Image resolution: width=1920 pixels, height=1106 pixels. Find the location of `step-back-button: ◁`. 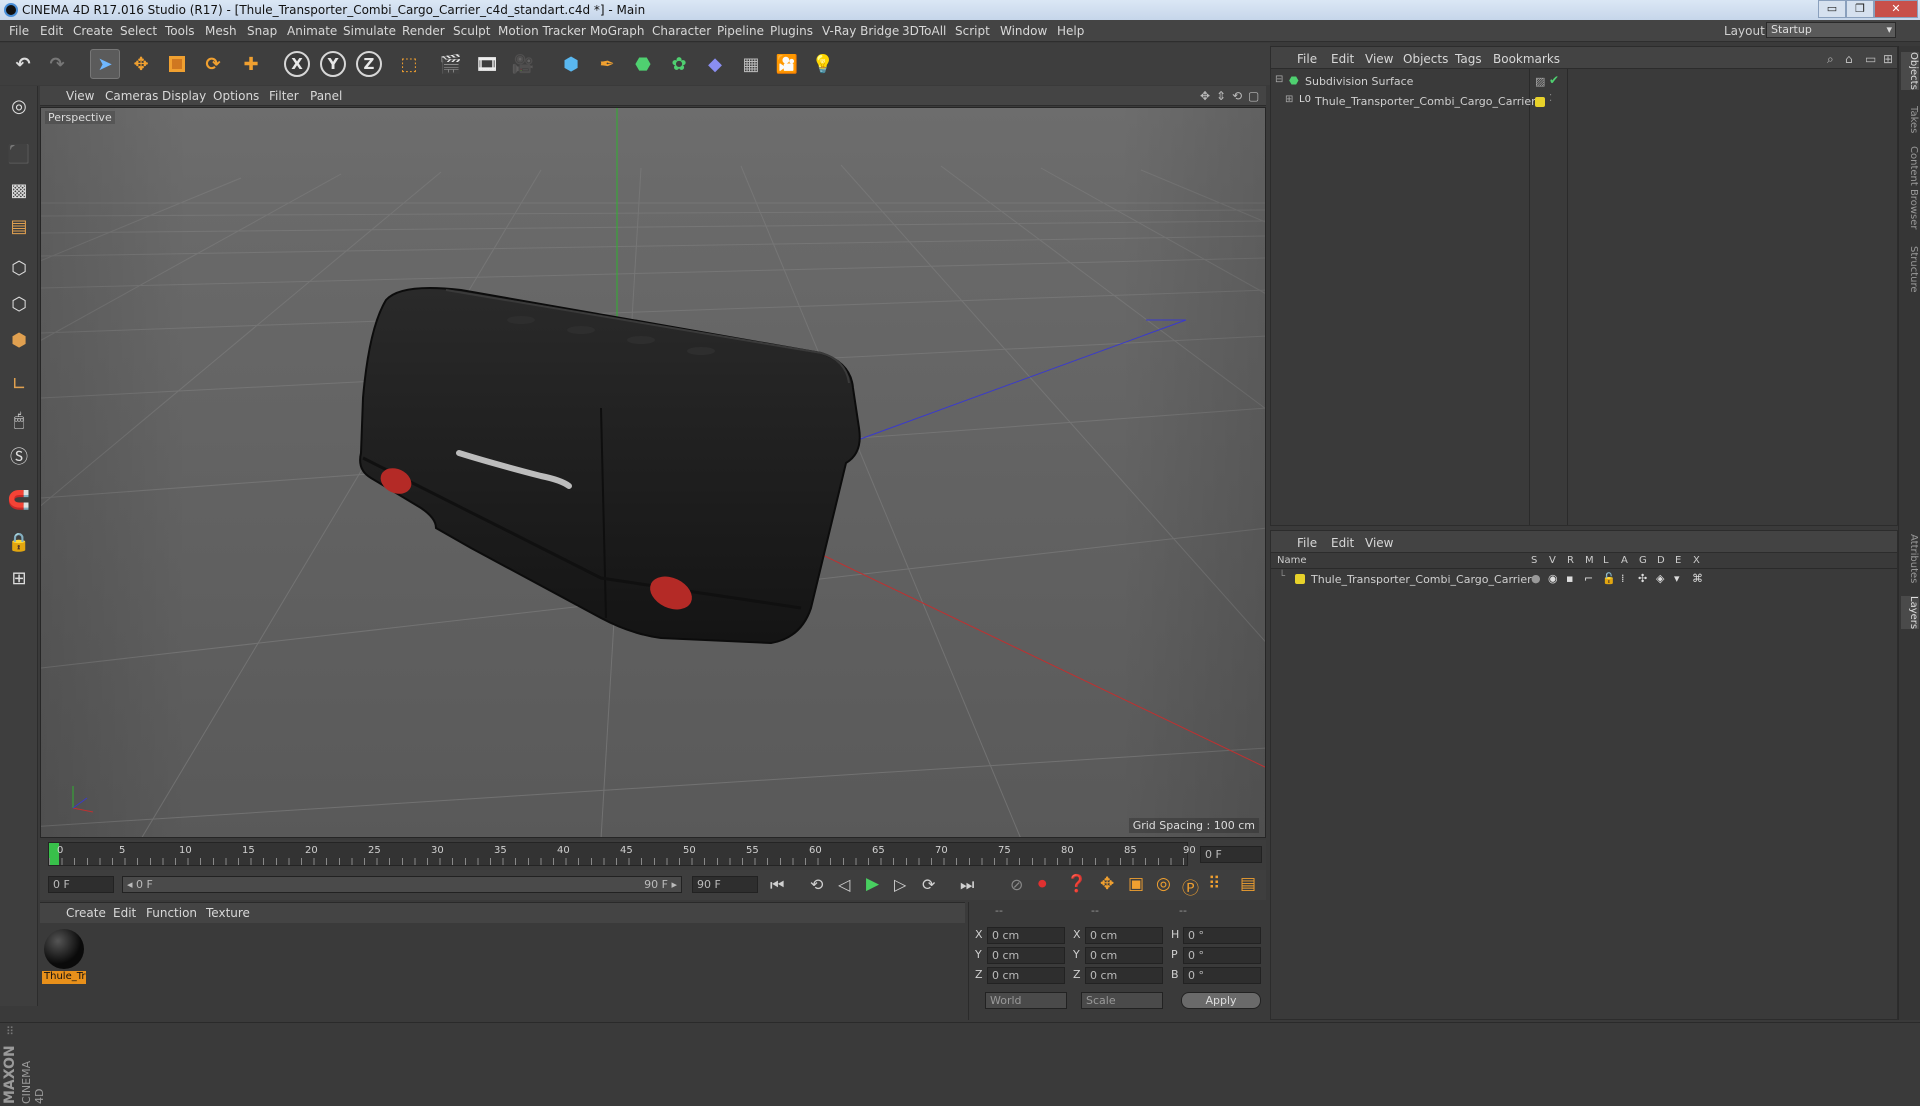

step-back-button: ◁ is located at coordinates (844, 884).